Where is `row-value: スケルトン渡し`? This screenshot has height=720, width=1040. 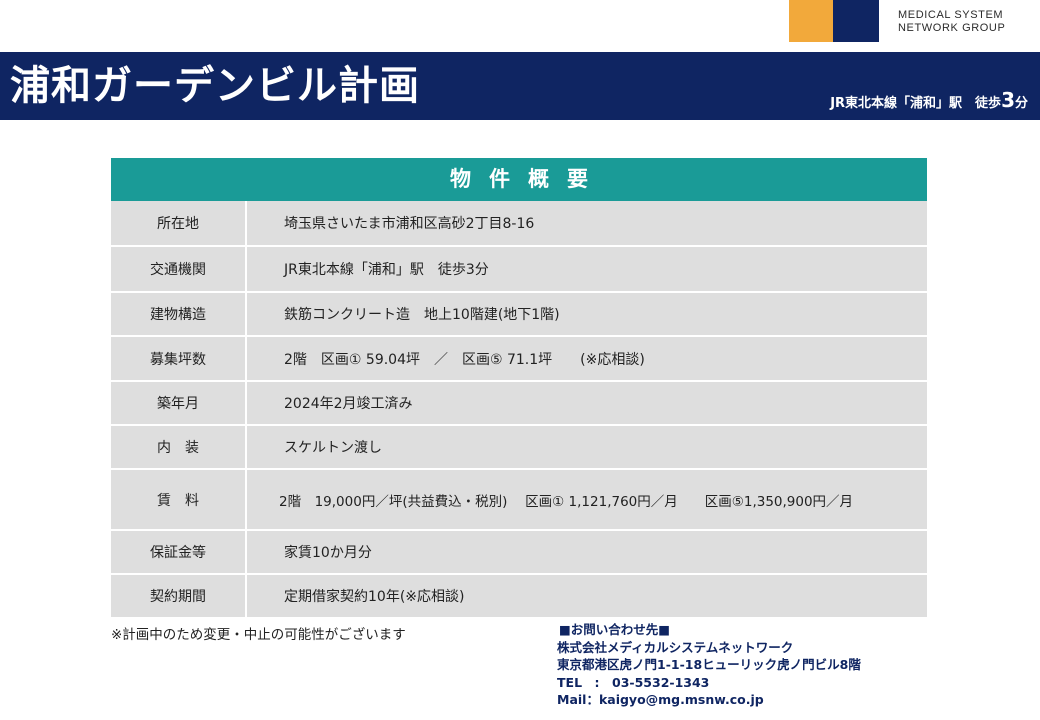
row-value: スケルトン渡し is located at coordinates (333, 448).